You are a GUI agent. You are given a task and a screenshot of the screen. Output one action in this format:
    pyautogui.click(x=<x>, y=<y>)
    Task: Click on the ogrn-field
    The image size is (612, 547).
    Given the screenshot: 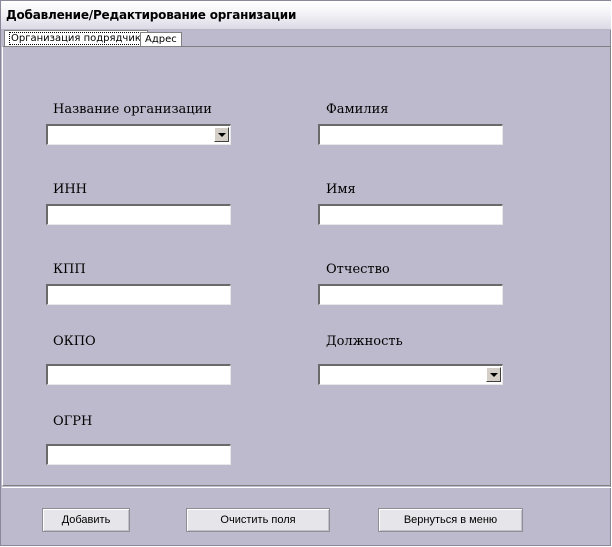 What is the action you would take?
    pyautogui.click(x=138, y=454)
    